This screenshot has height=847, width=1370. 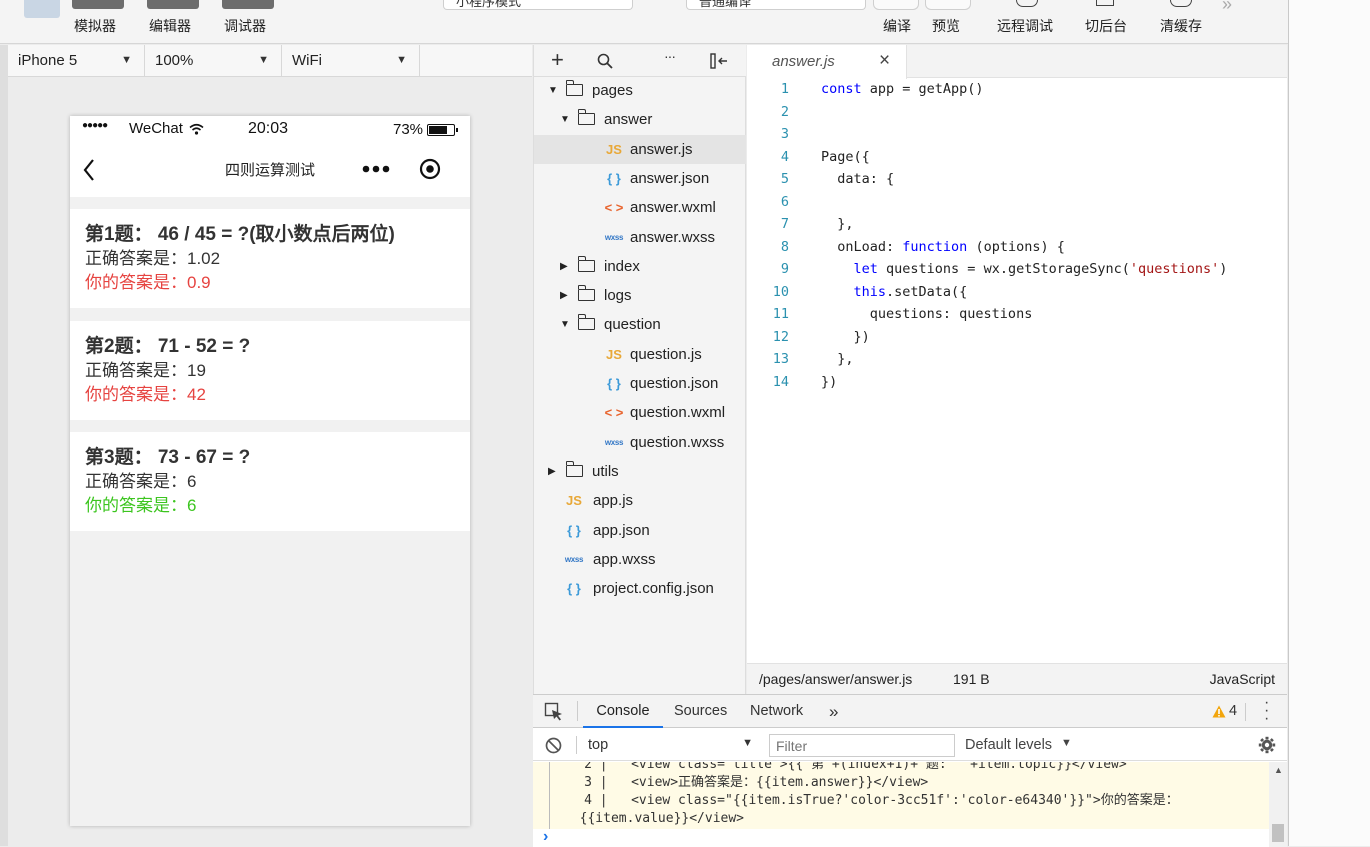 I want to click on tab-answer-js: answer.js ×, so click(x=827, y=62).